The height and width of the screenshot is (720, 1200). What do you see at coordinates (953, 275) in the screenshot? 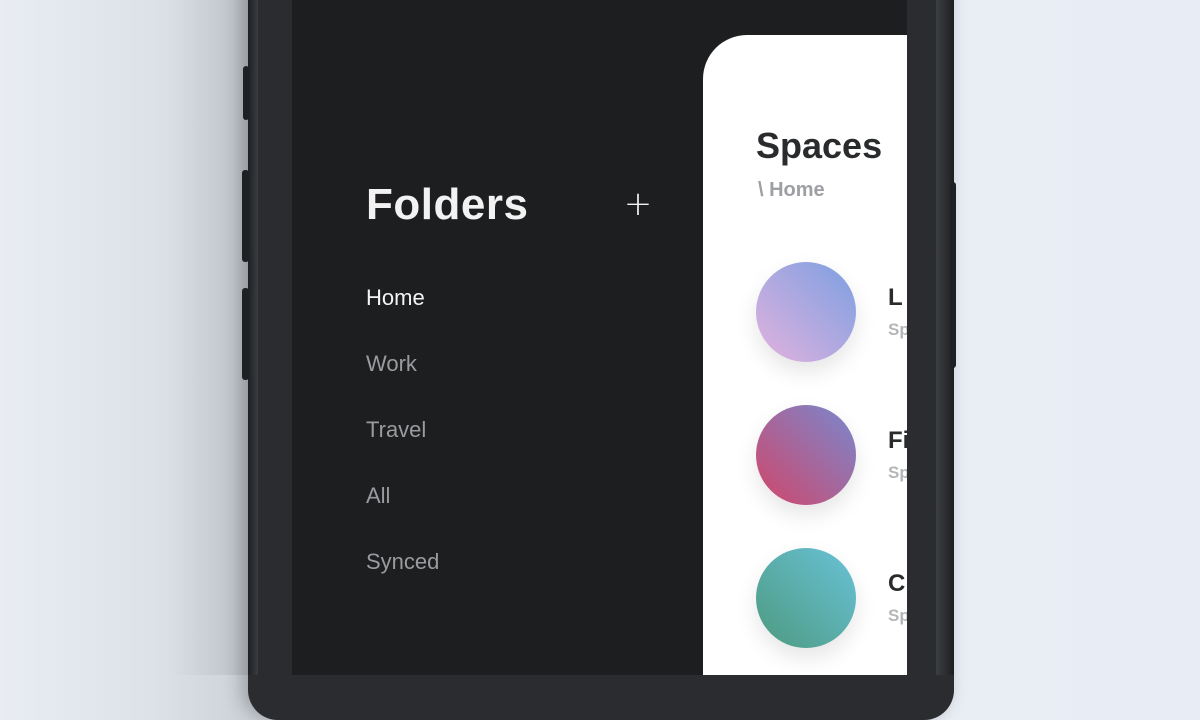
I see `power-button` at bounding box center [953, 275].